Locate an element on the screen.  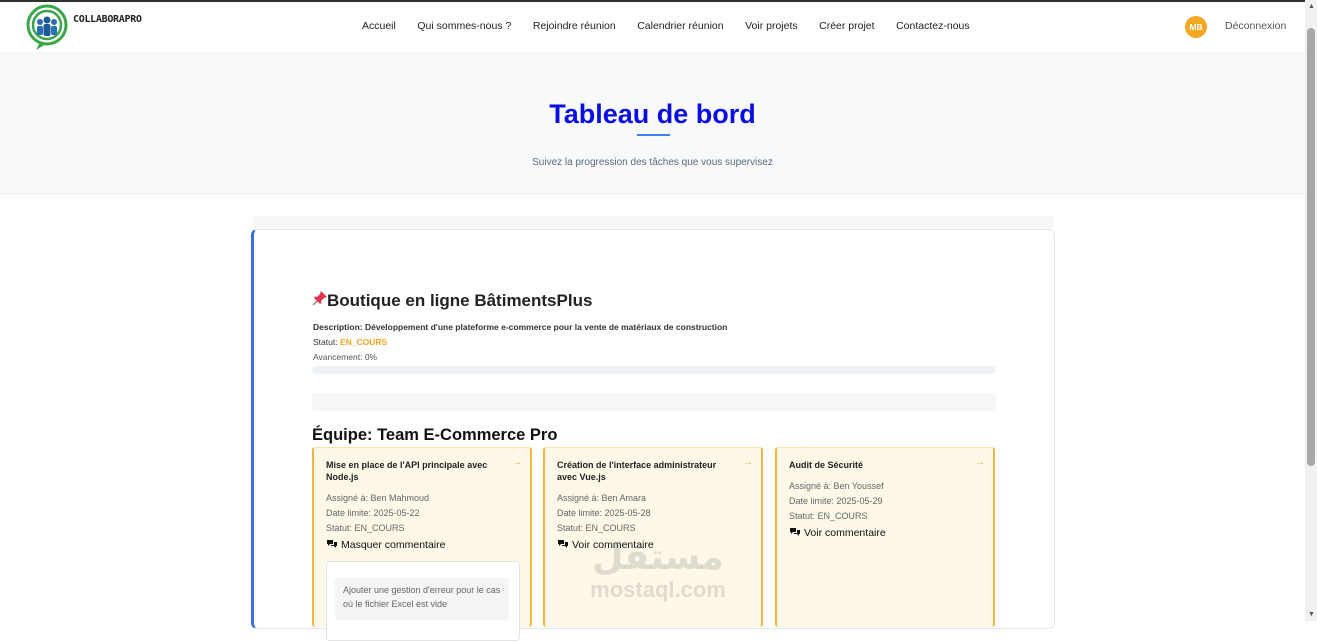
task-title: Audit de Sécurité is located at coordinates (826, 465).